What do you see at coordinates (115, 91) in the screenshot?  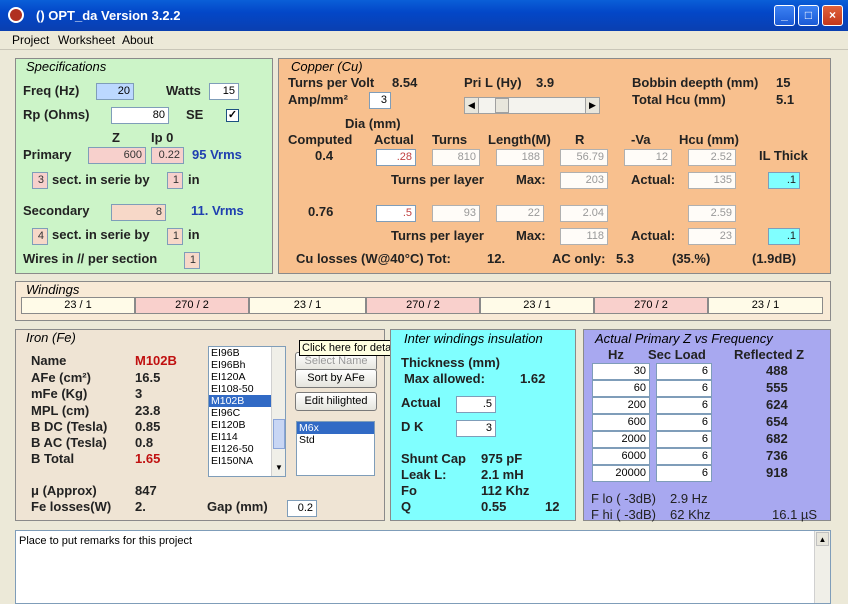 I see `freq-input: 20` at bounding box center [115, 91].